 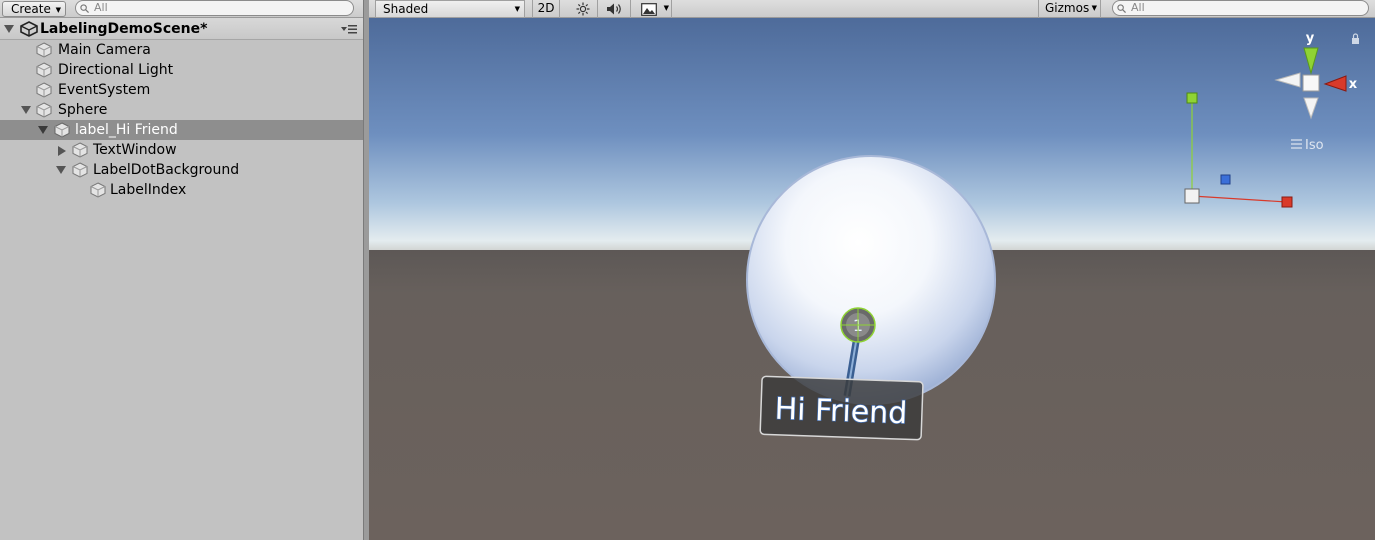 What do you see at coordinates (181, 70) in the screenshot?
I see `hierarchy-item-directional-light: Directional Light` at bounding box center [181, 70].